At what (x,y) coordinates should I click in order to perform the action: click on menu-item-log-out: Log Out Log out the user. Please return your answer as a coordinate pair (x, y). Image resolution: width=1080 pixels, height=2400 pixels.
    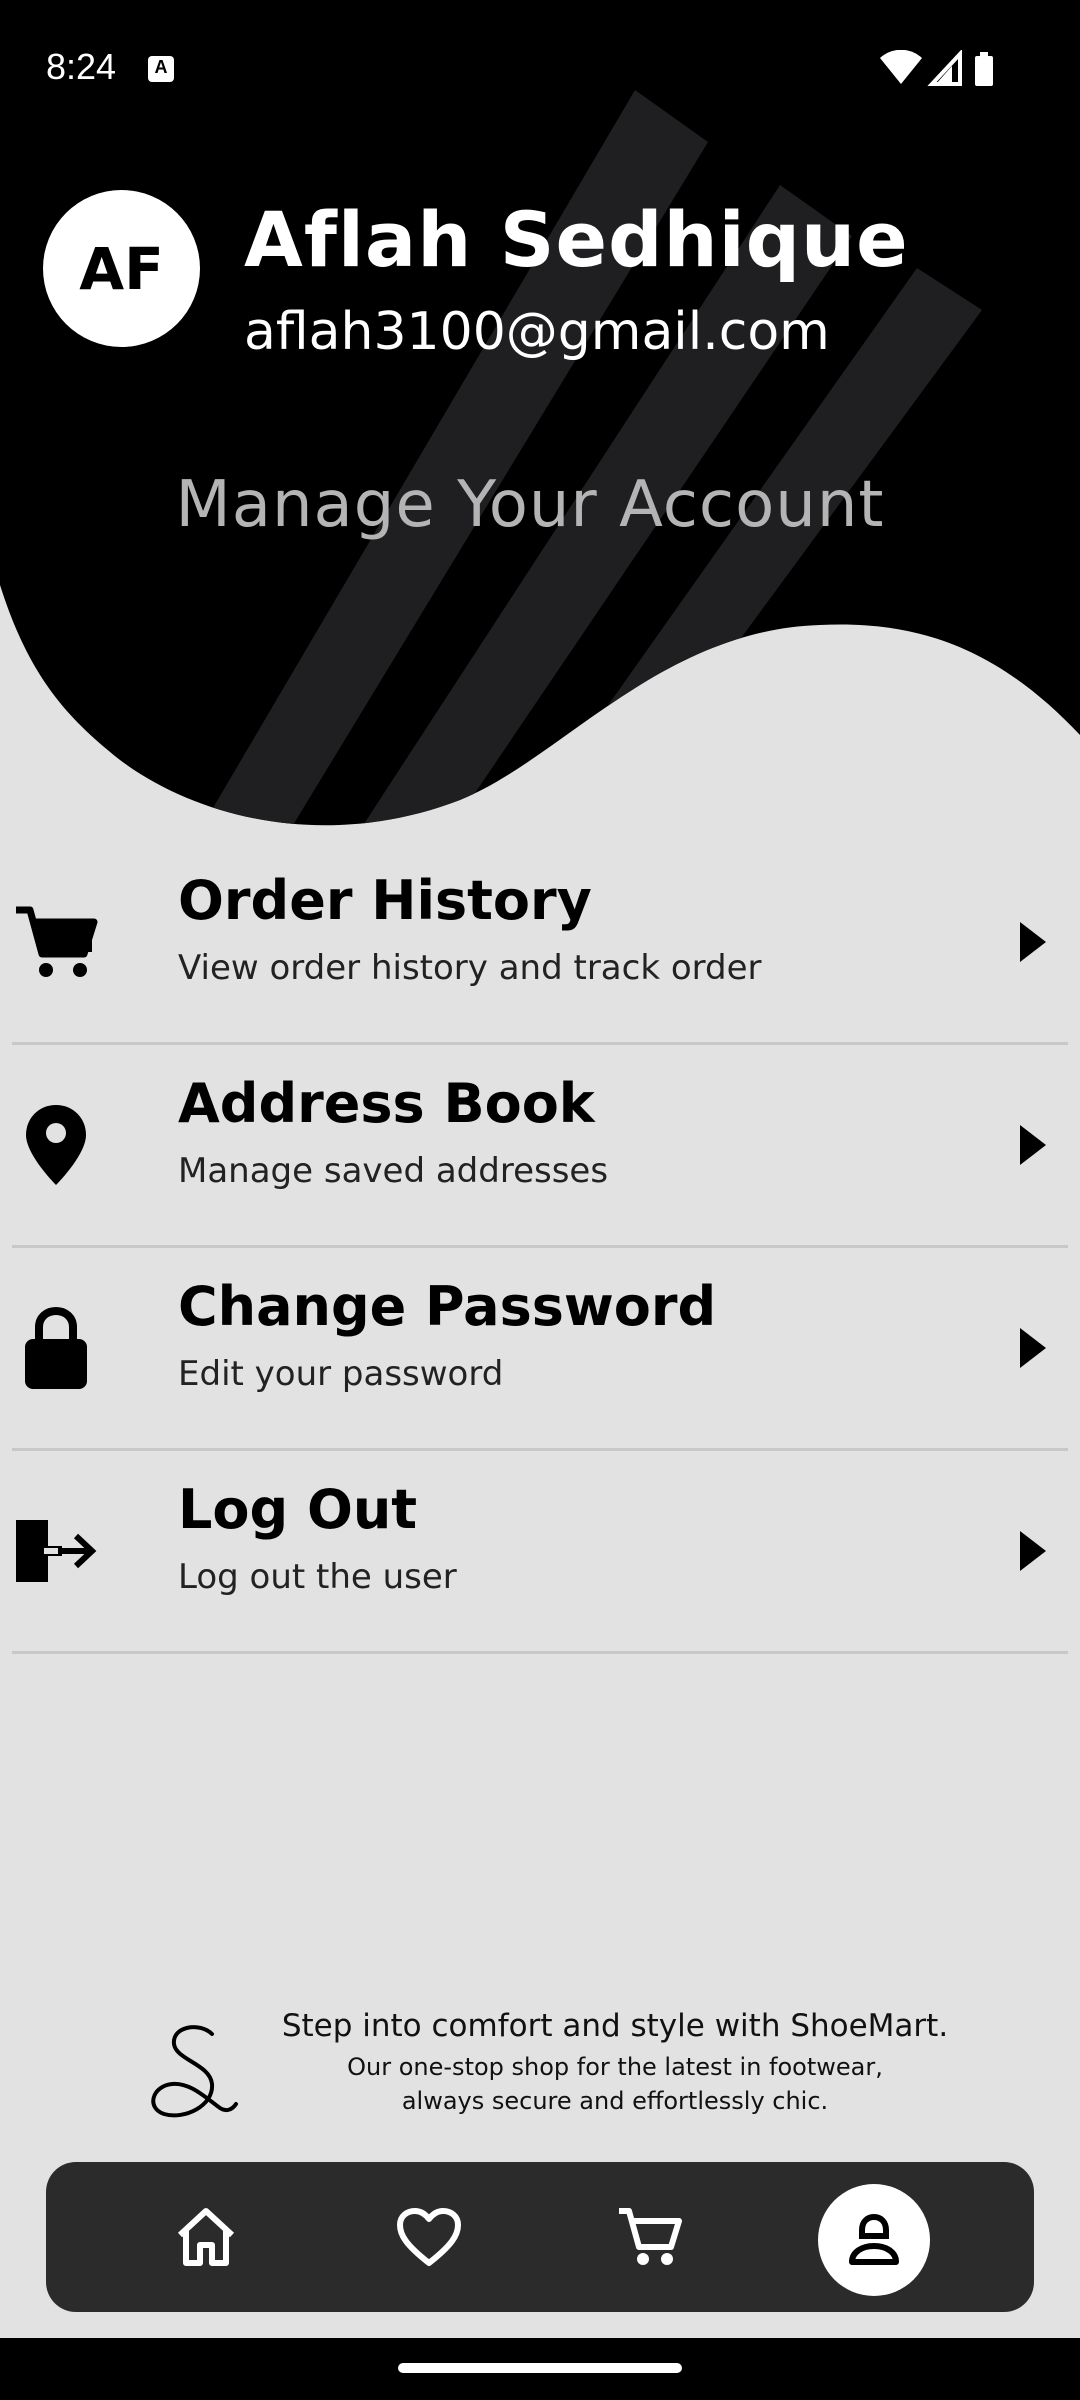
    Looking at the image, I should click on (540, 1551).